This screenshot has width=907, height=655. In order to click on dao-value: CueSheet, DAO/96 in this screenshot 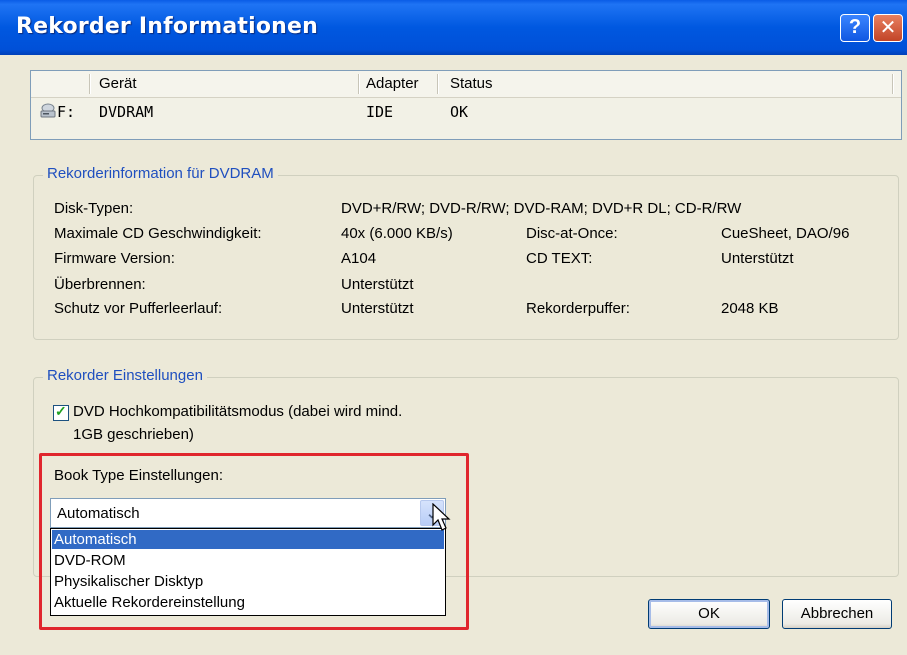, I will do `click(785, 233)`.